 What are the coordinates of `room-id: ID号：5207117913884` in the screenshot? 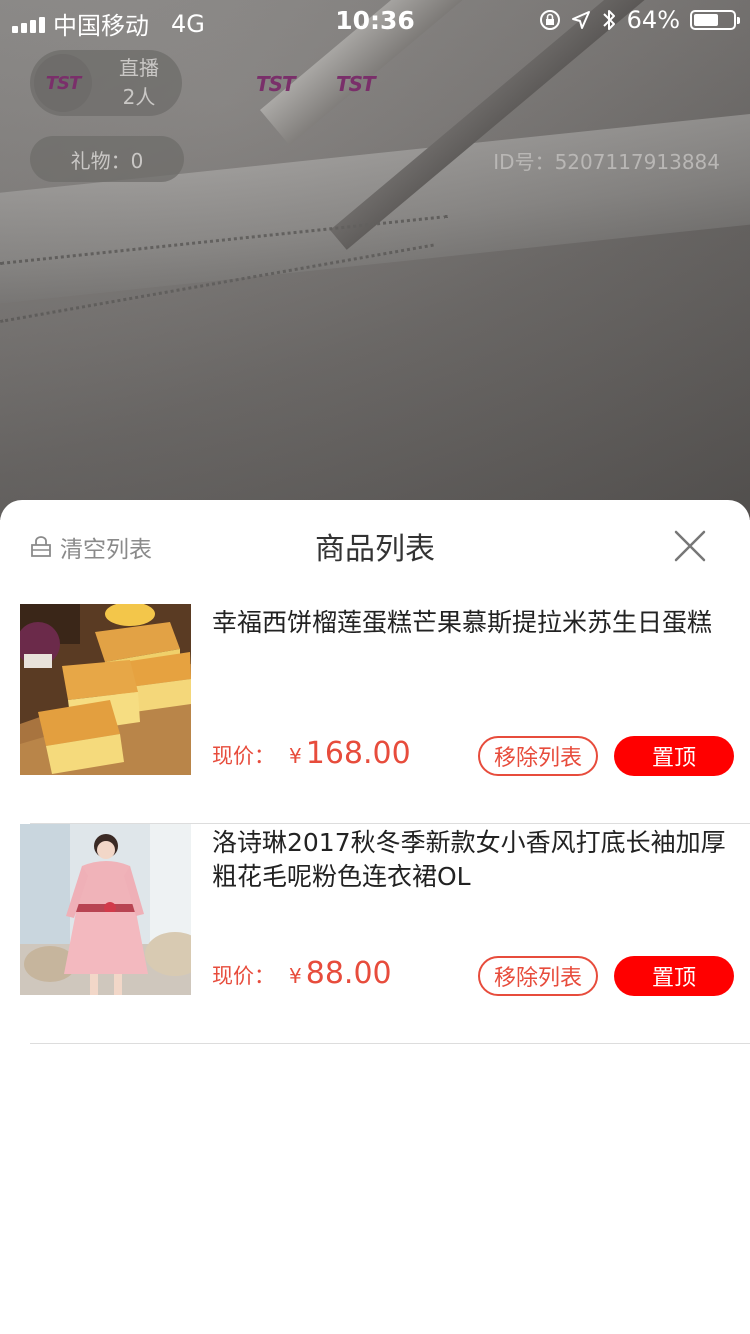 It's located at (606, 162).